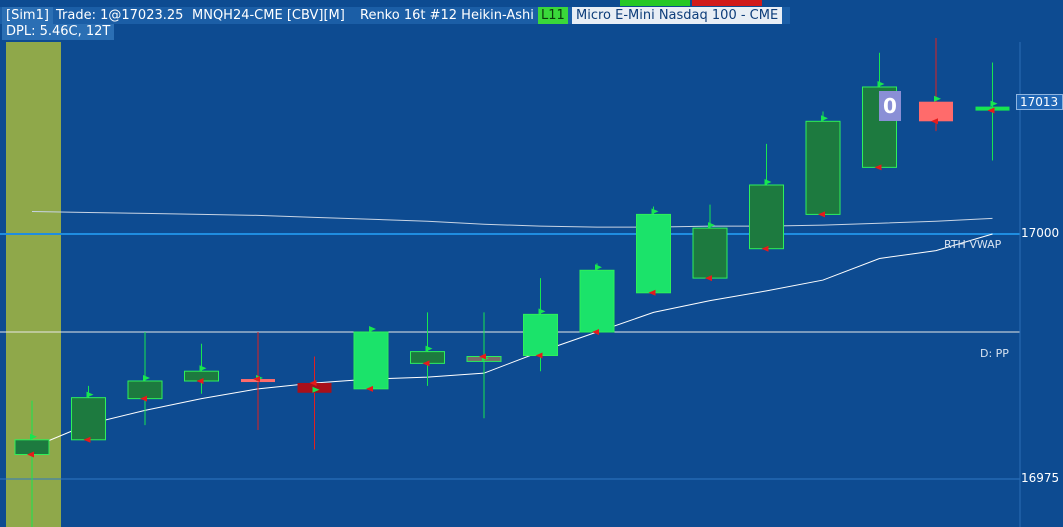 This screenshot has width=1063, height=527. What do you see at coordinates (994, 353) in the screenshot?
I see `daily-pp-label: D: PP` at bounding box center [994, 353].